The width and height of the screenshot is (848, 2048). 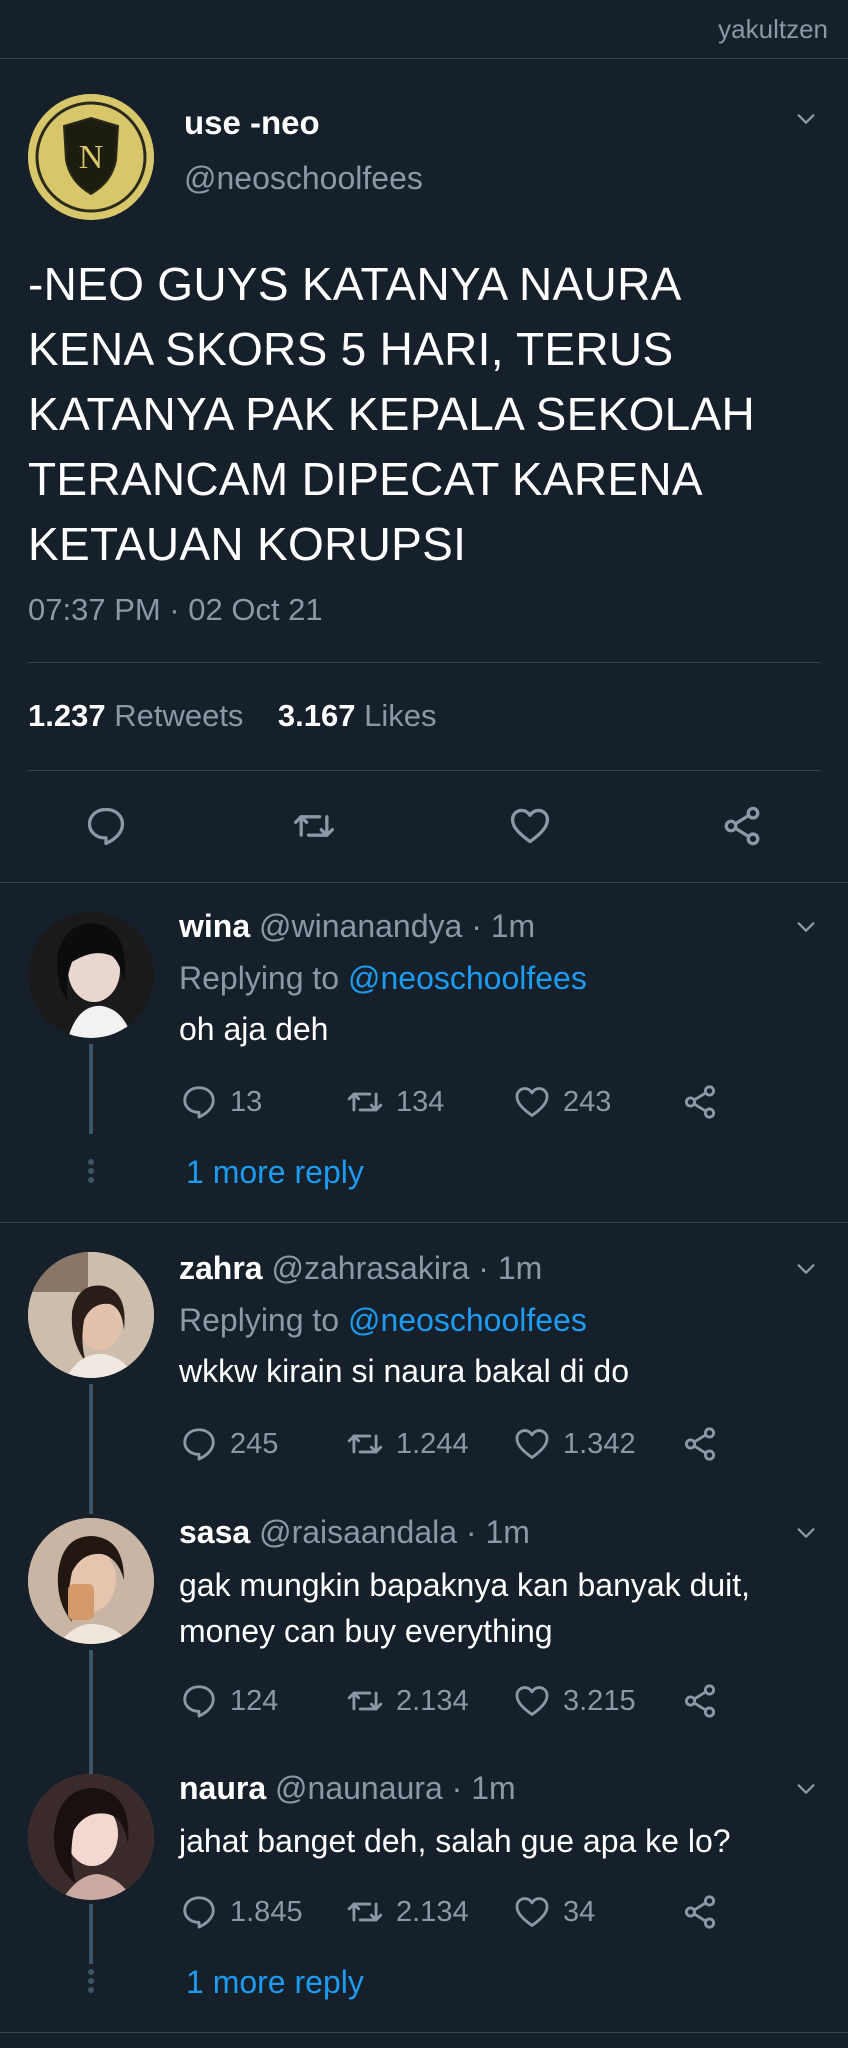 What do you see at coordinates (499, 1029) in the screenshot?
I see `reply-text: oh aja deh` at bounding box center [499, 1029].